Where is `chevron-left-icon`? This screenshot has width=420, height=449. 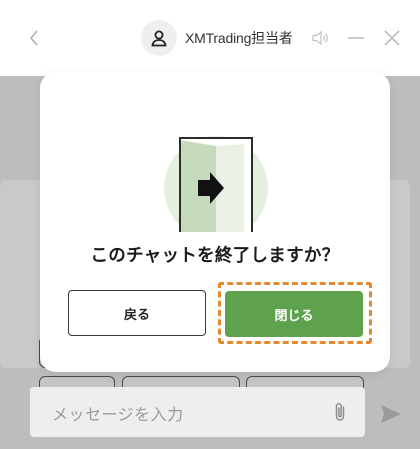 chevron-left-icon is located at coordinates (33, 38).